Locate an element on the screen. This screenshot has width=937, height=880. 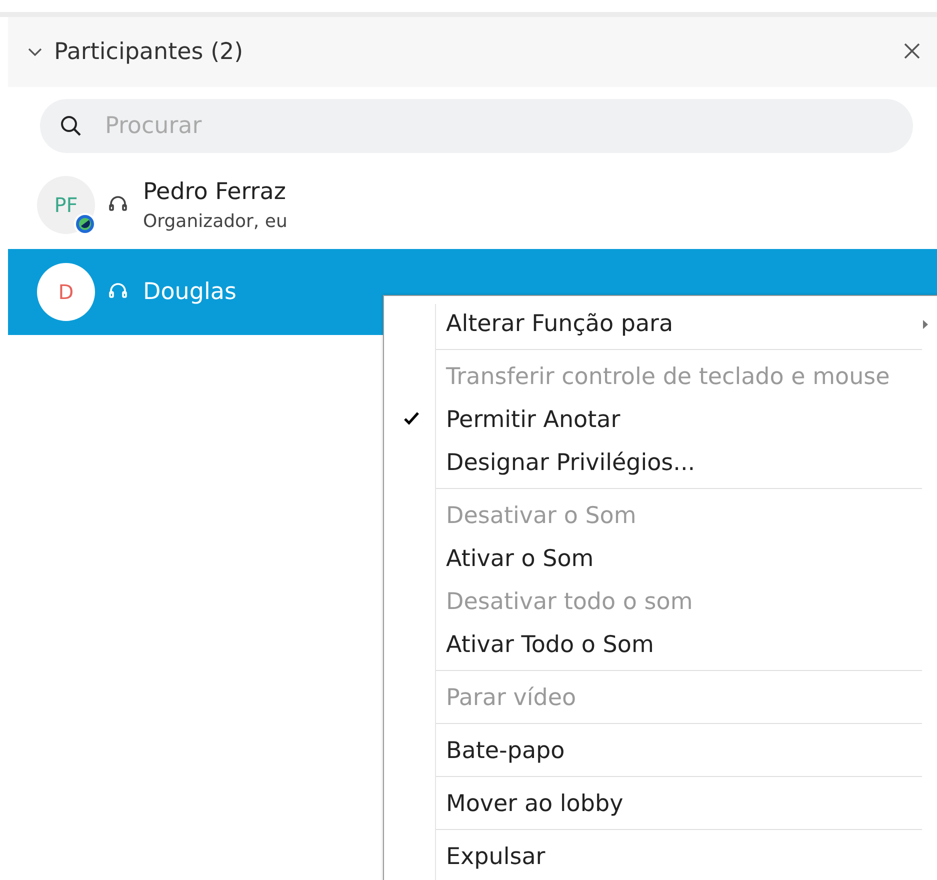
participant-name: Douglas is located at coordinates (189, 292).